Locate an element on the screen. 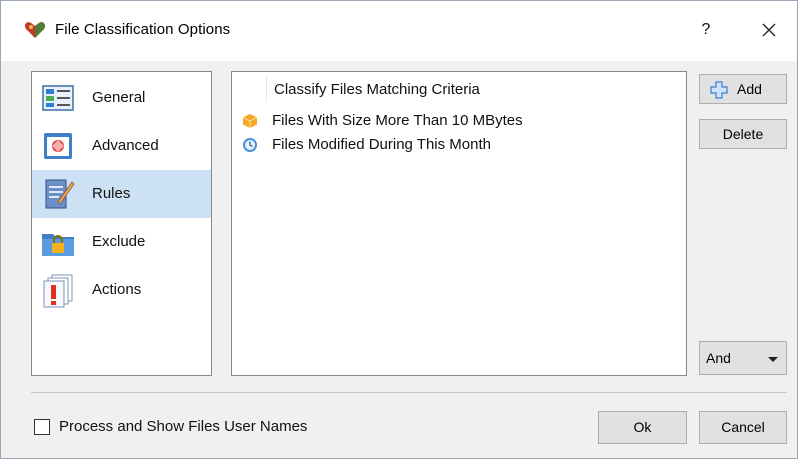 The image size is (798, 459). criteria-item-label: Files Modified During This Month is located at coordinates (381, 144).